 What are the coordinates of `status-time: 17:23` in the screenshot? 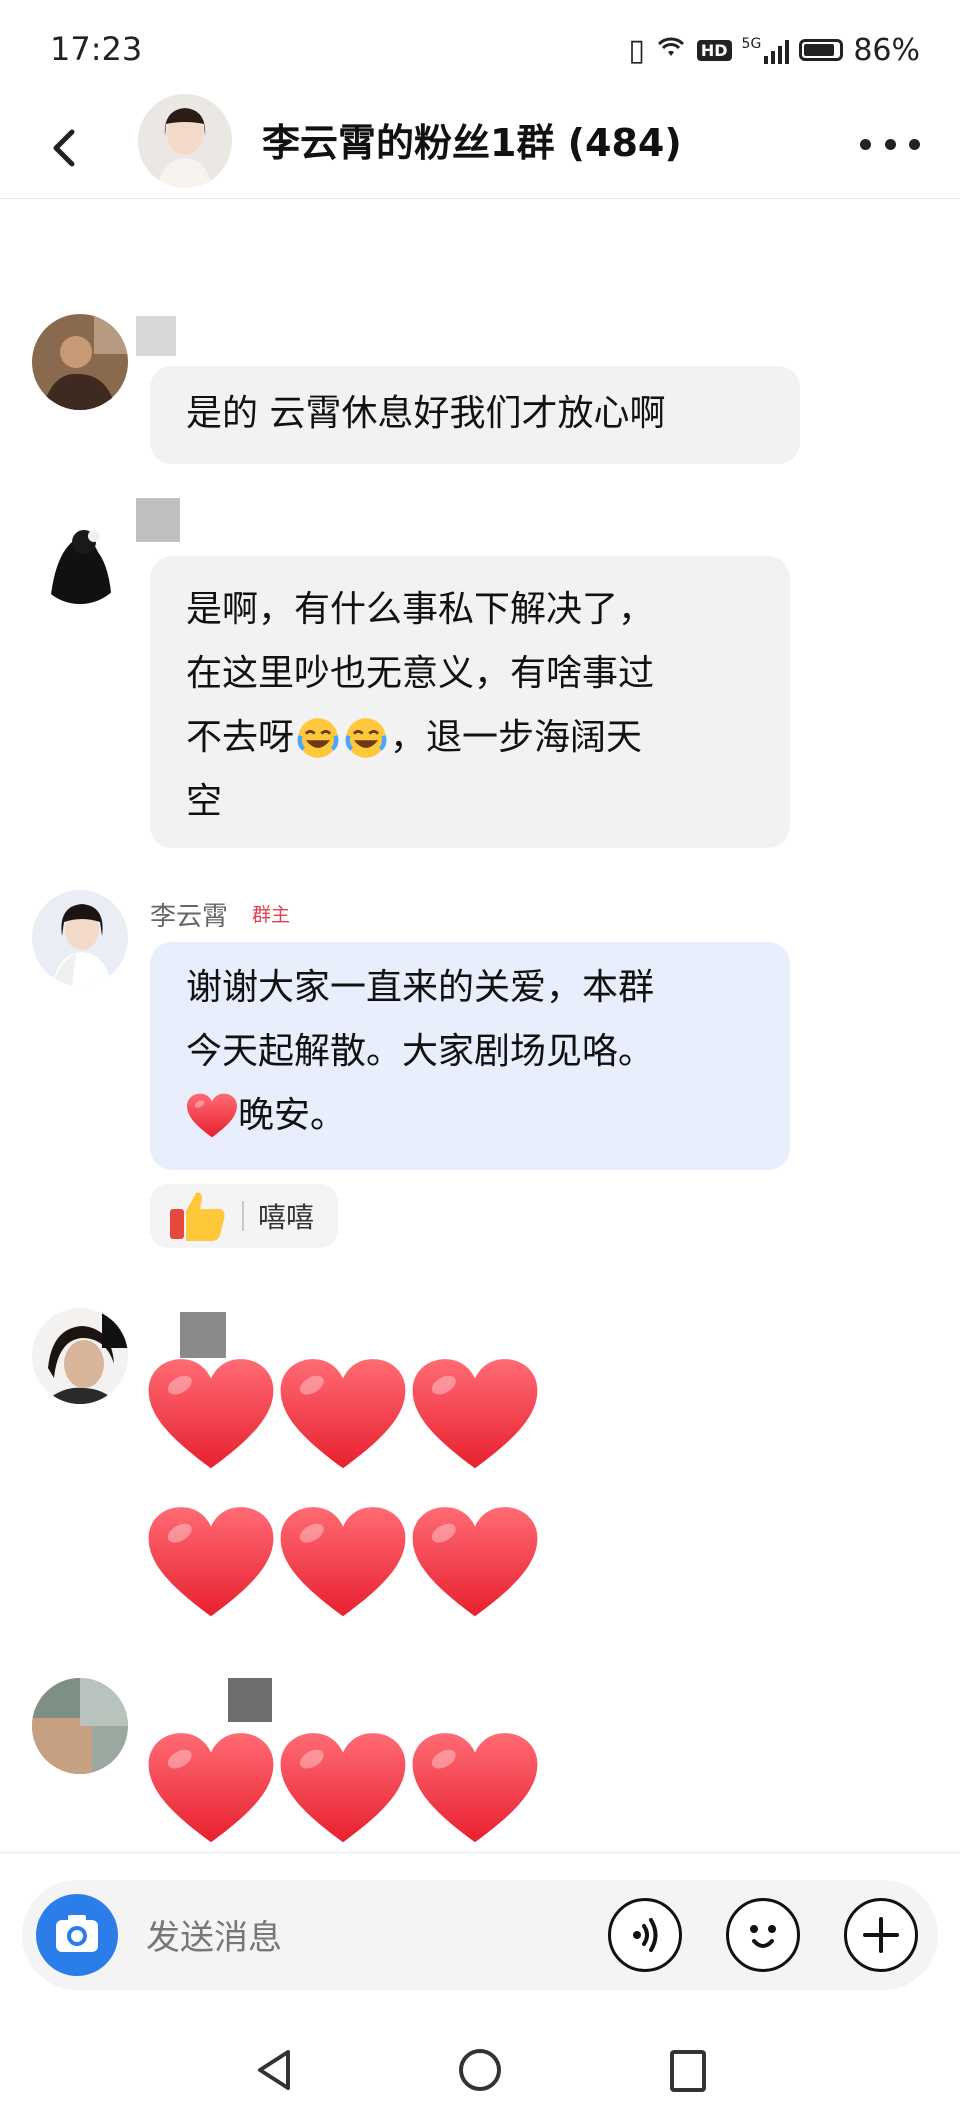 It's located at (96, 49).